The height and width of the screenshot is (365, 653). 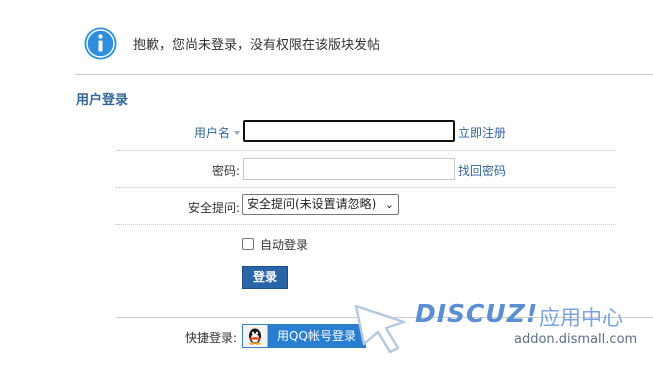 What do you see at coordinates (482, 132) in the screenshot?
I see `register-link: 立即注册` at bounding box center [482, 132].